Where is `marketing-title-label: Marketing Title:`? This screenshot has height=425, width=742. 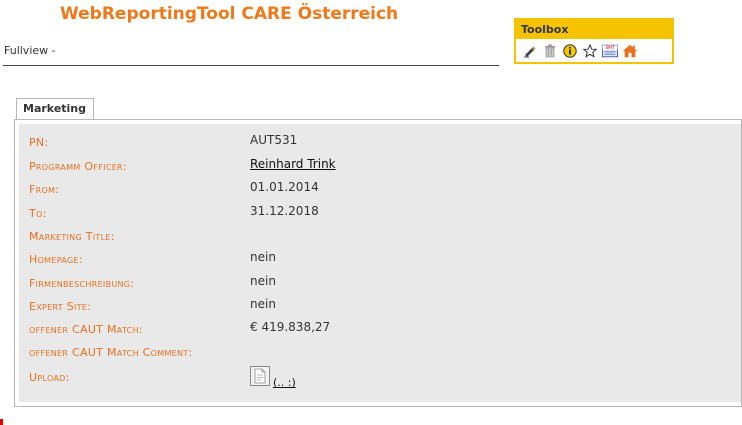
marketing-title-label: Marketing Title: is located at coordinates (72, 236).